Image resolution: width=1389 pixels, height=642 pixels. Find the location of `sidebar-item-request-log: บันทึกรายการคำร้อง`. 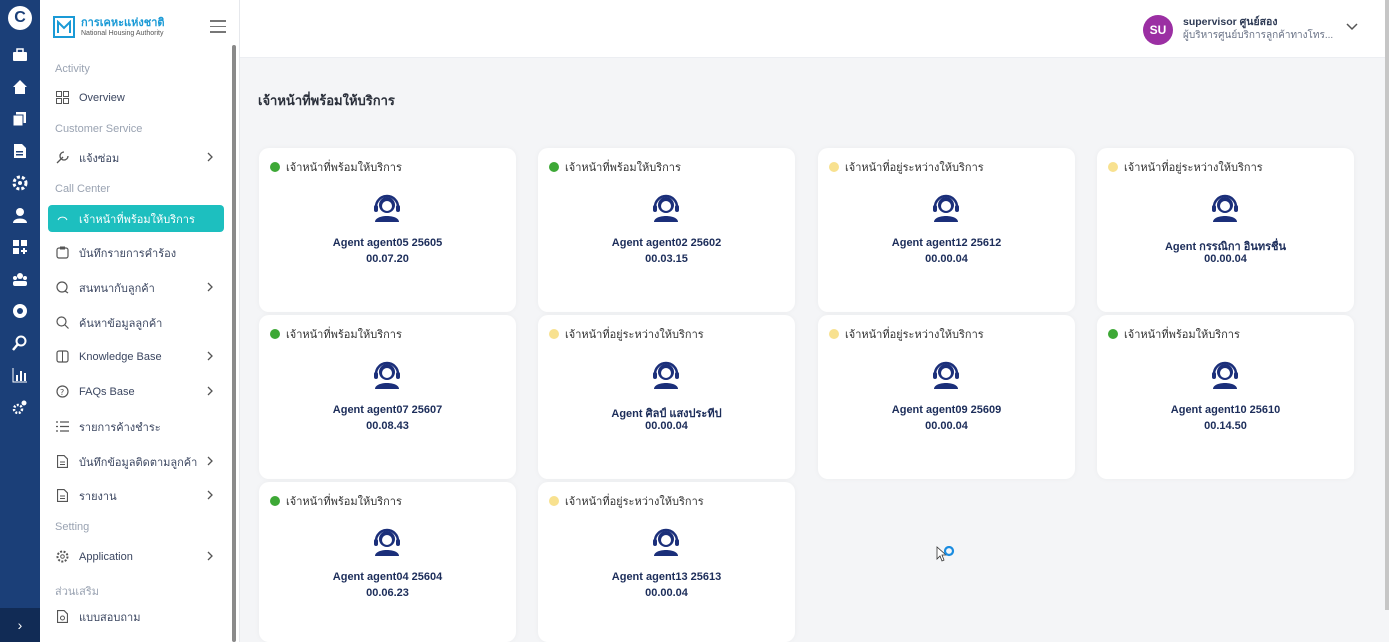

sidebar-item-request-log: บันทึกรายการคำร้อง is located at coordinates (136, 252).